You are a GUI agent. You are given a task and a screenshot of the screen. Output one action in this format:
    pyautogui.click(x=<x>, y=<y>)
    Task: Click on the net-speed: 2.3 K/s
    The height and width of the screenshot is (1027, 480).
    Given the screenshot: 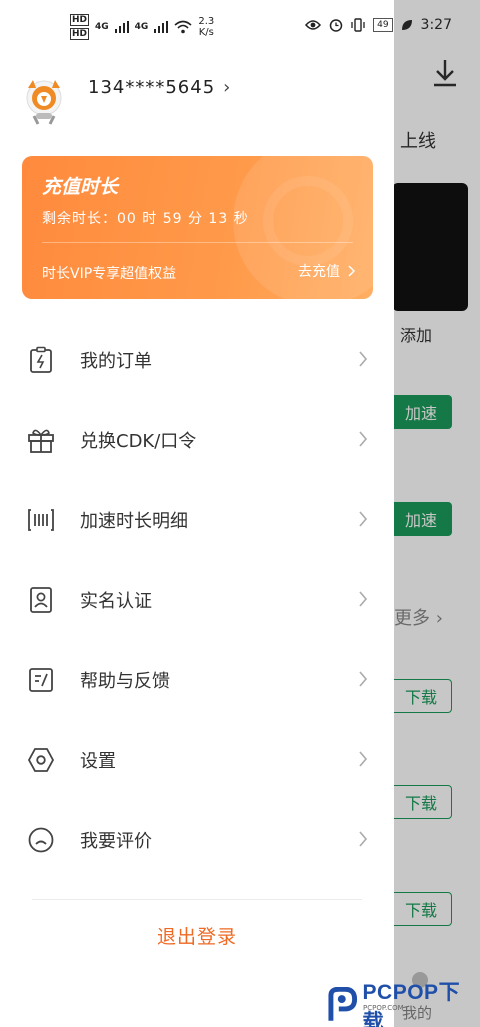 What is the action you would take?
    pyautogui.click(x=206, y=27)
    